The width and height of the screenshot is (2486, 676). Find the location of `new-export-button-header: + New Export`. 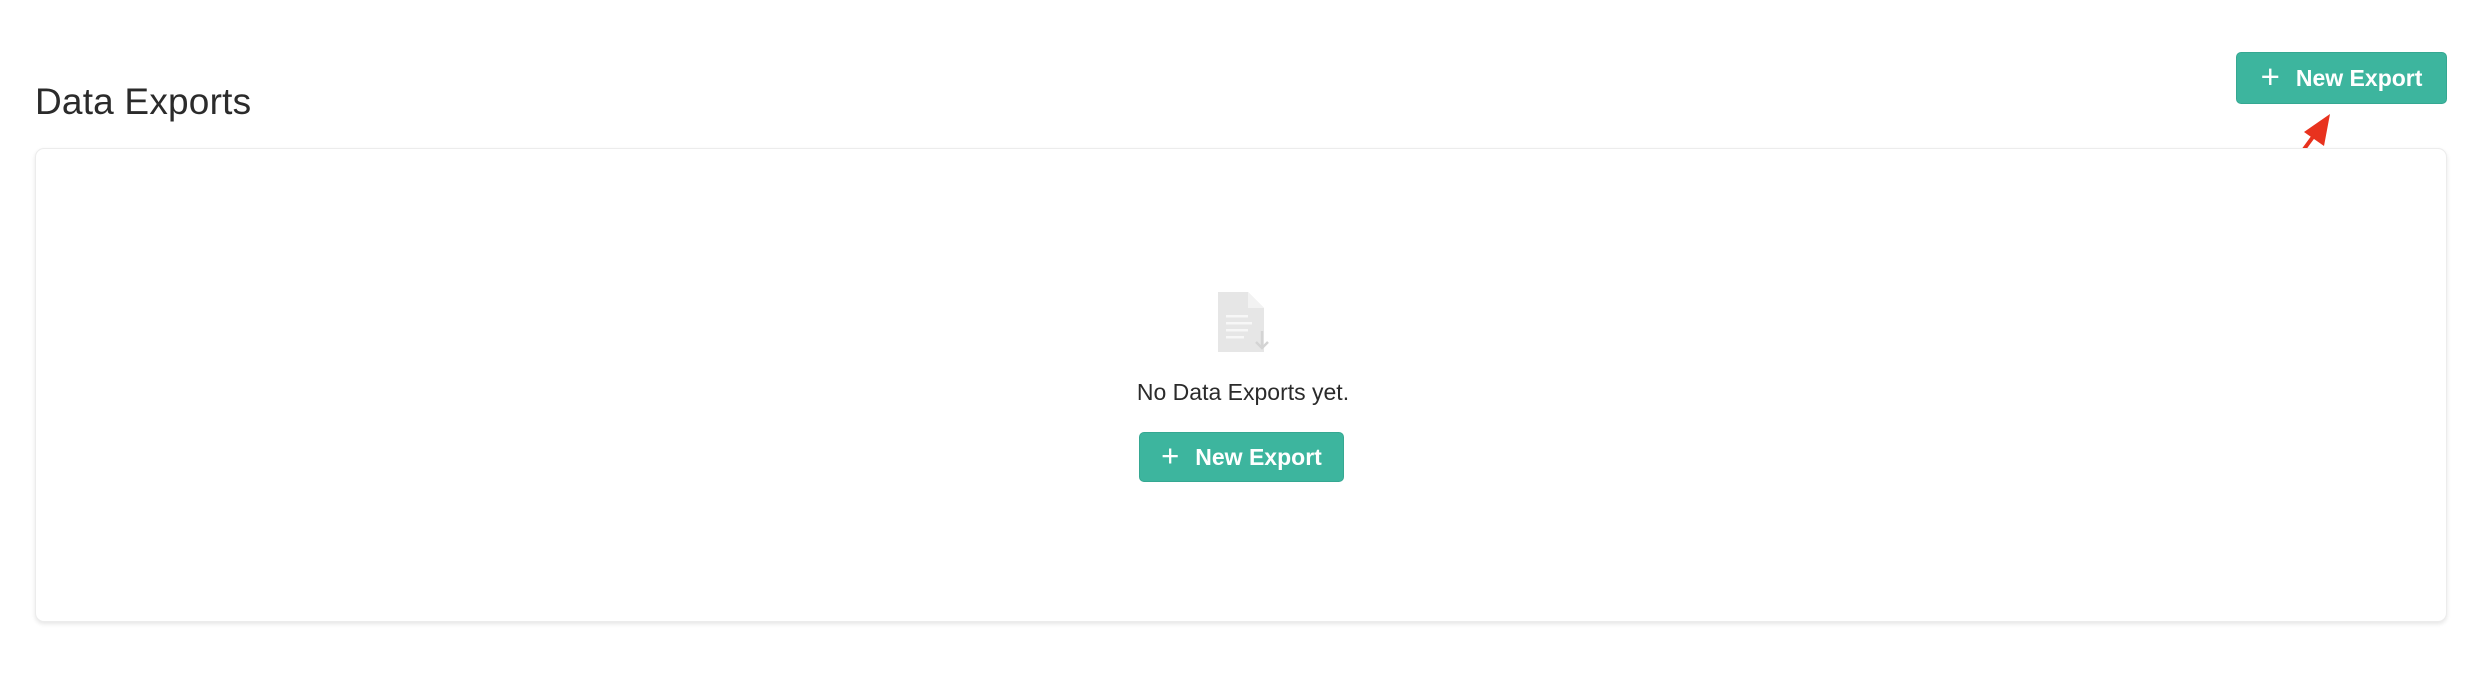

new-export-button-header: + New Export is located at coordinates (2341, 78).